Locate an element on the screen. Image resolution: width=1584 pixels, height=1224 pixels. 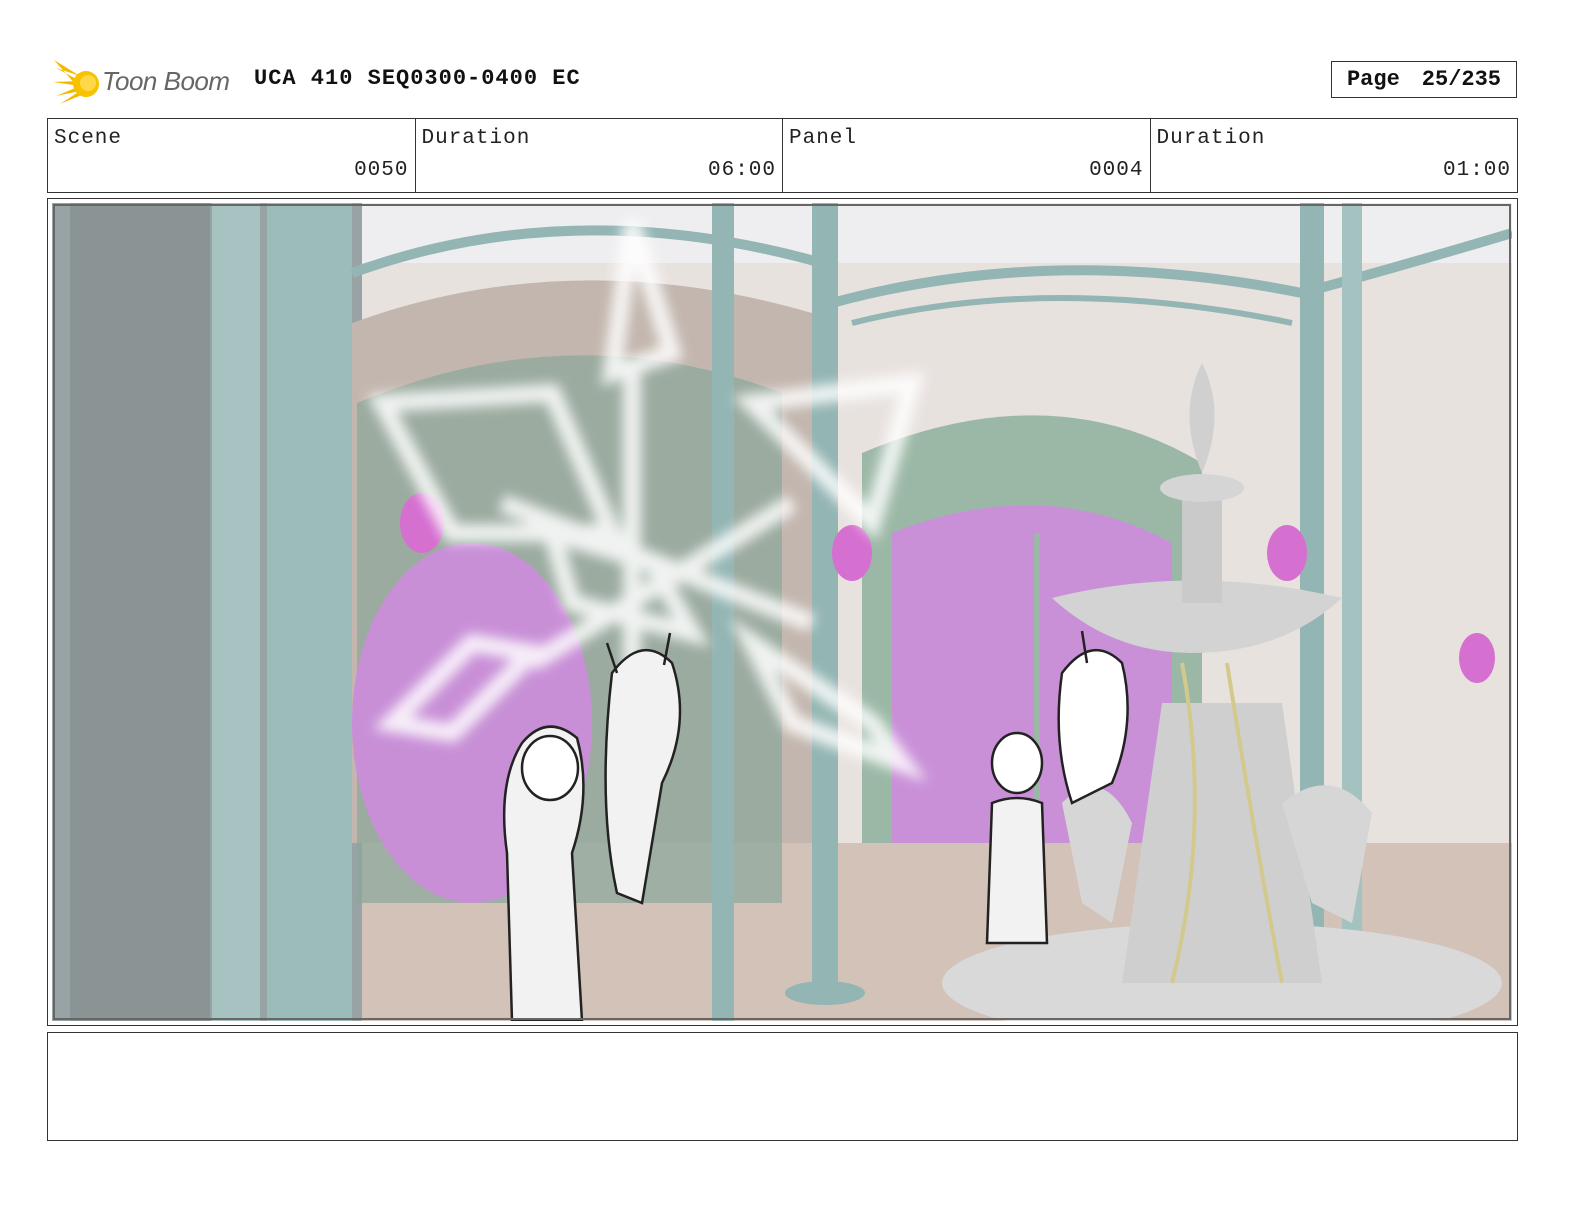
toon-boom-logo: Toon Boom is located at coordinates (145, 81).